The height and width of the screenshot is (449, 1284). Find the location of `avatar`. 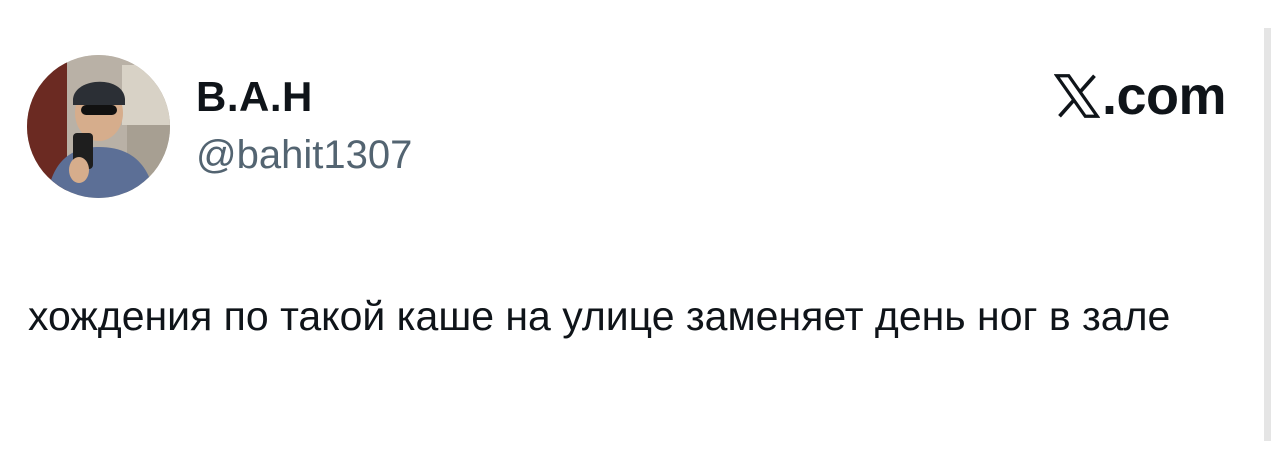

avatar is located at coordinates (98, 126).